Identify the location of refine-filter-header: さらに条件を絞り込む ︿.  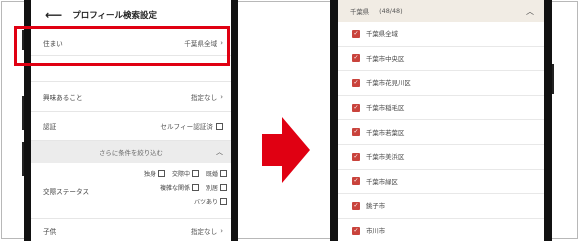
(131, 152).